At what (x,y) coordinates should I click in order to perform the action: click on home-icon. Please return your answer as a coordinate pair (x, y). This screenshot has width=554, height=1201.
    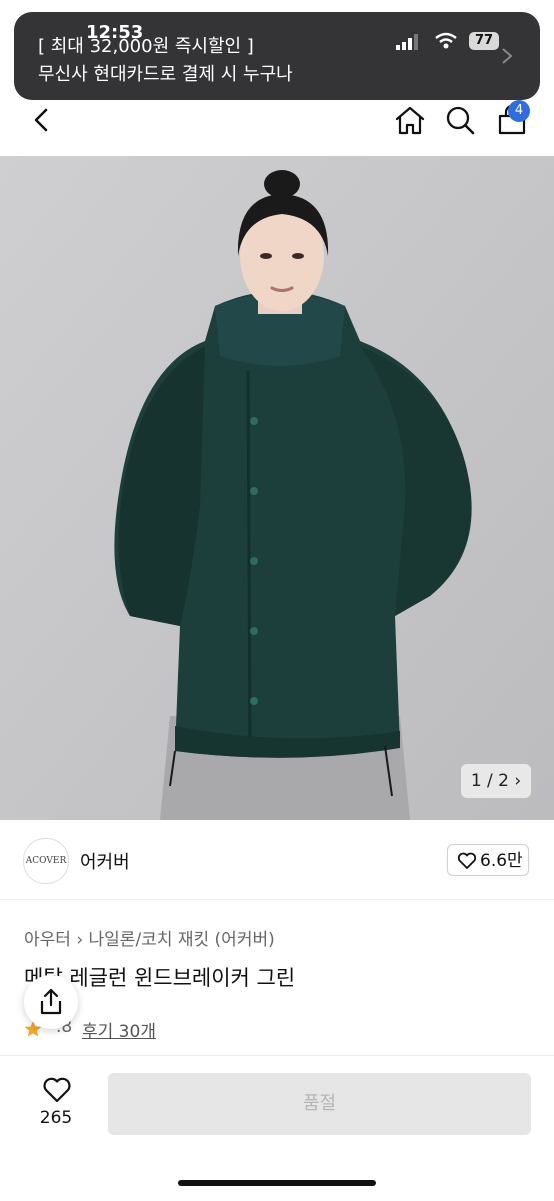
    Looking at the image, I should click on (410, 120).